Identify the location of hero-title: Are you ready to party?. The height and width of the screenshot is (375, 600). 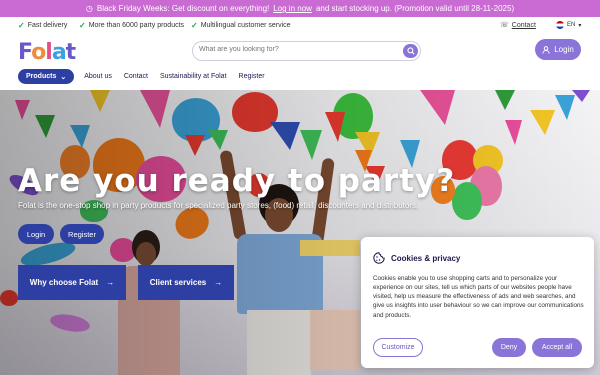
(237, 181).